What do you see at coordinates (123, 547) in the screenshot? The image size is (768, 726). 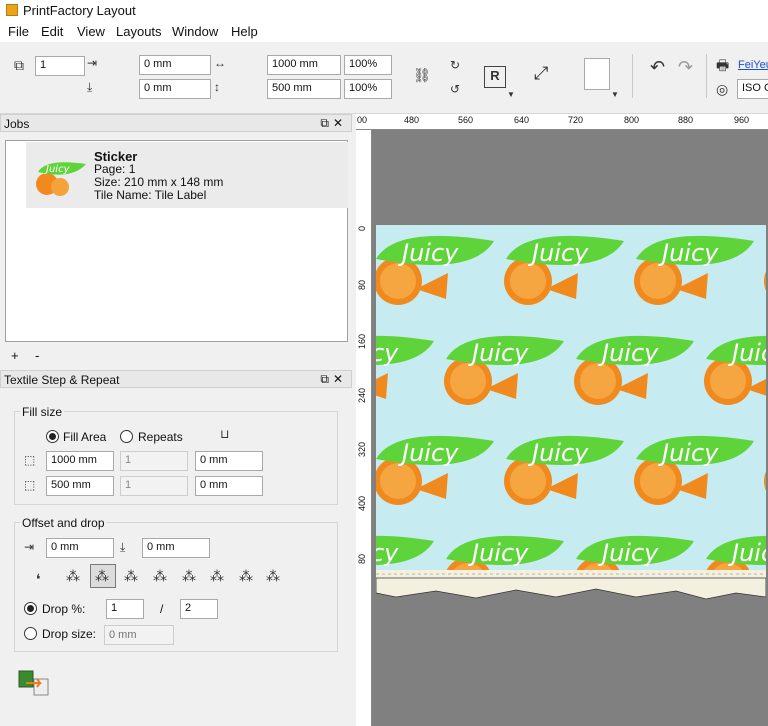 I see `offset-y-icon: ⤓` at bounding box center [123, 547].